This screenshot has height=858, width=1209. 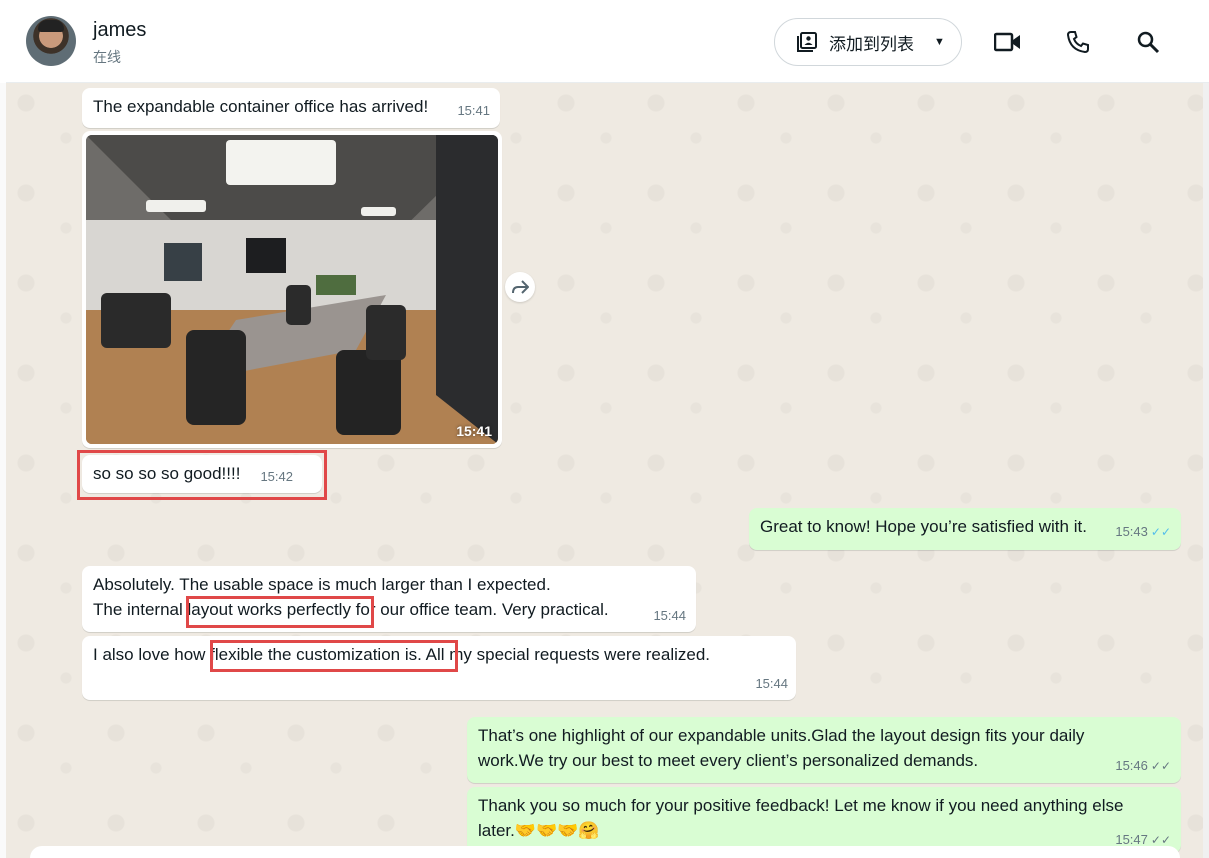 What do you see at coordinates (1008, 42) in the screenshot?
I see `video-call-icon` at bounding box center [1008, 42].